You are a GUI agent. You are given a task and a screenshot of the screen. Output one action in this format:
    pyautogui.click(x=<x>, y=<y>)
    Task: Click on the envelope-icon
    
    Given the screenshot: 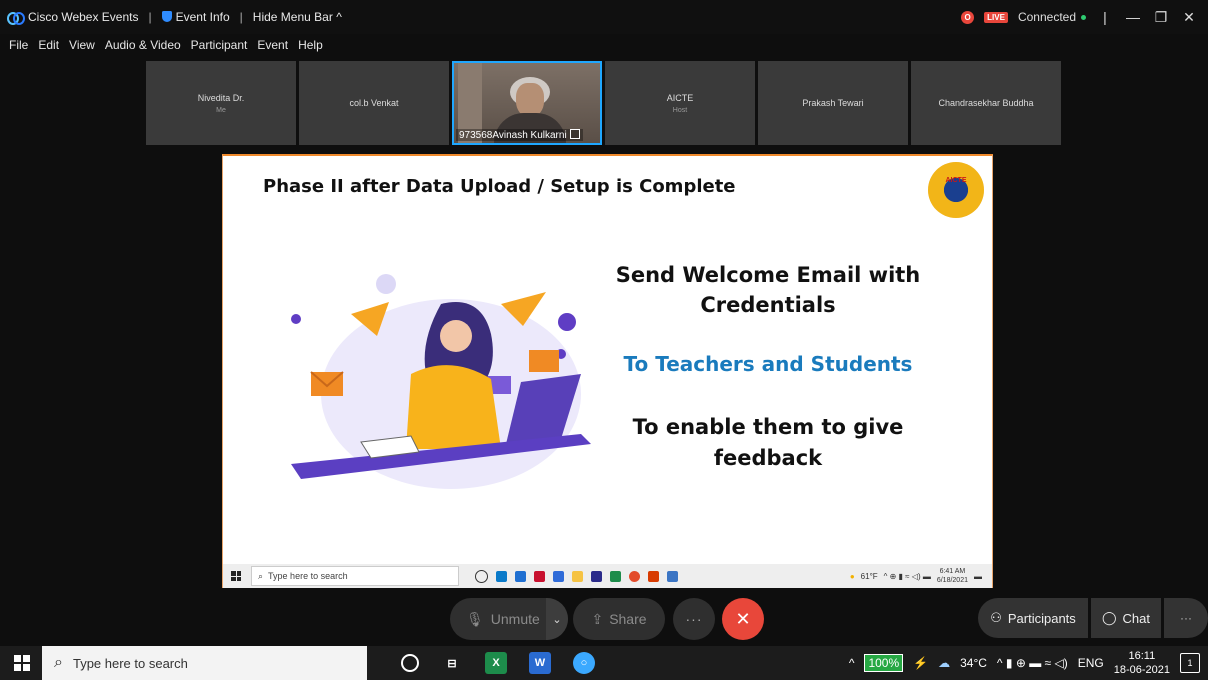 What is the action you would take?
    pyautogui.click(x=544, y=361)
    